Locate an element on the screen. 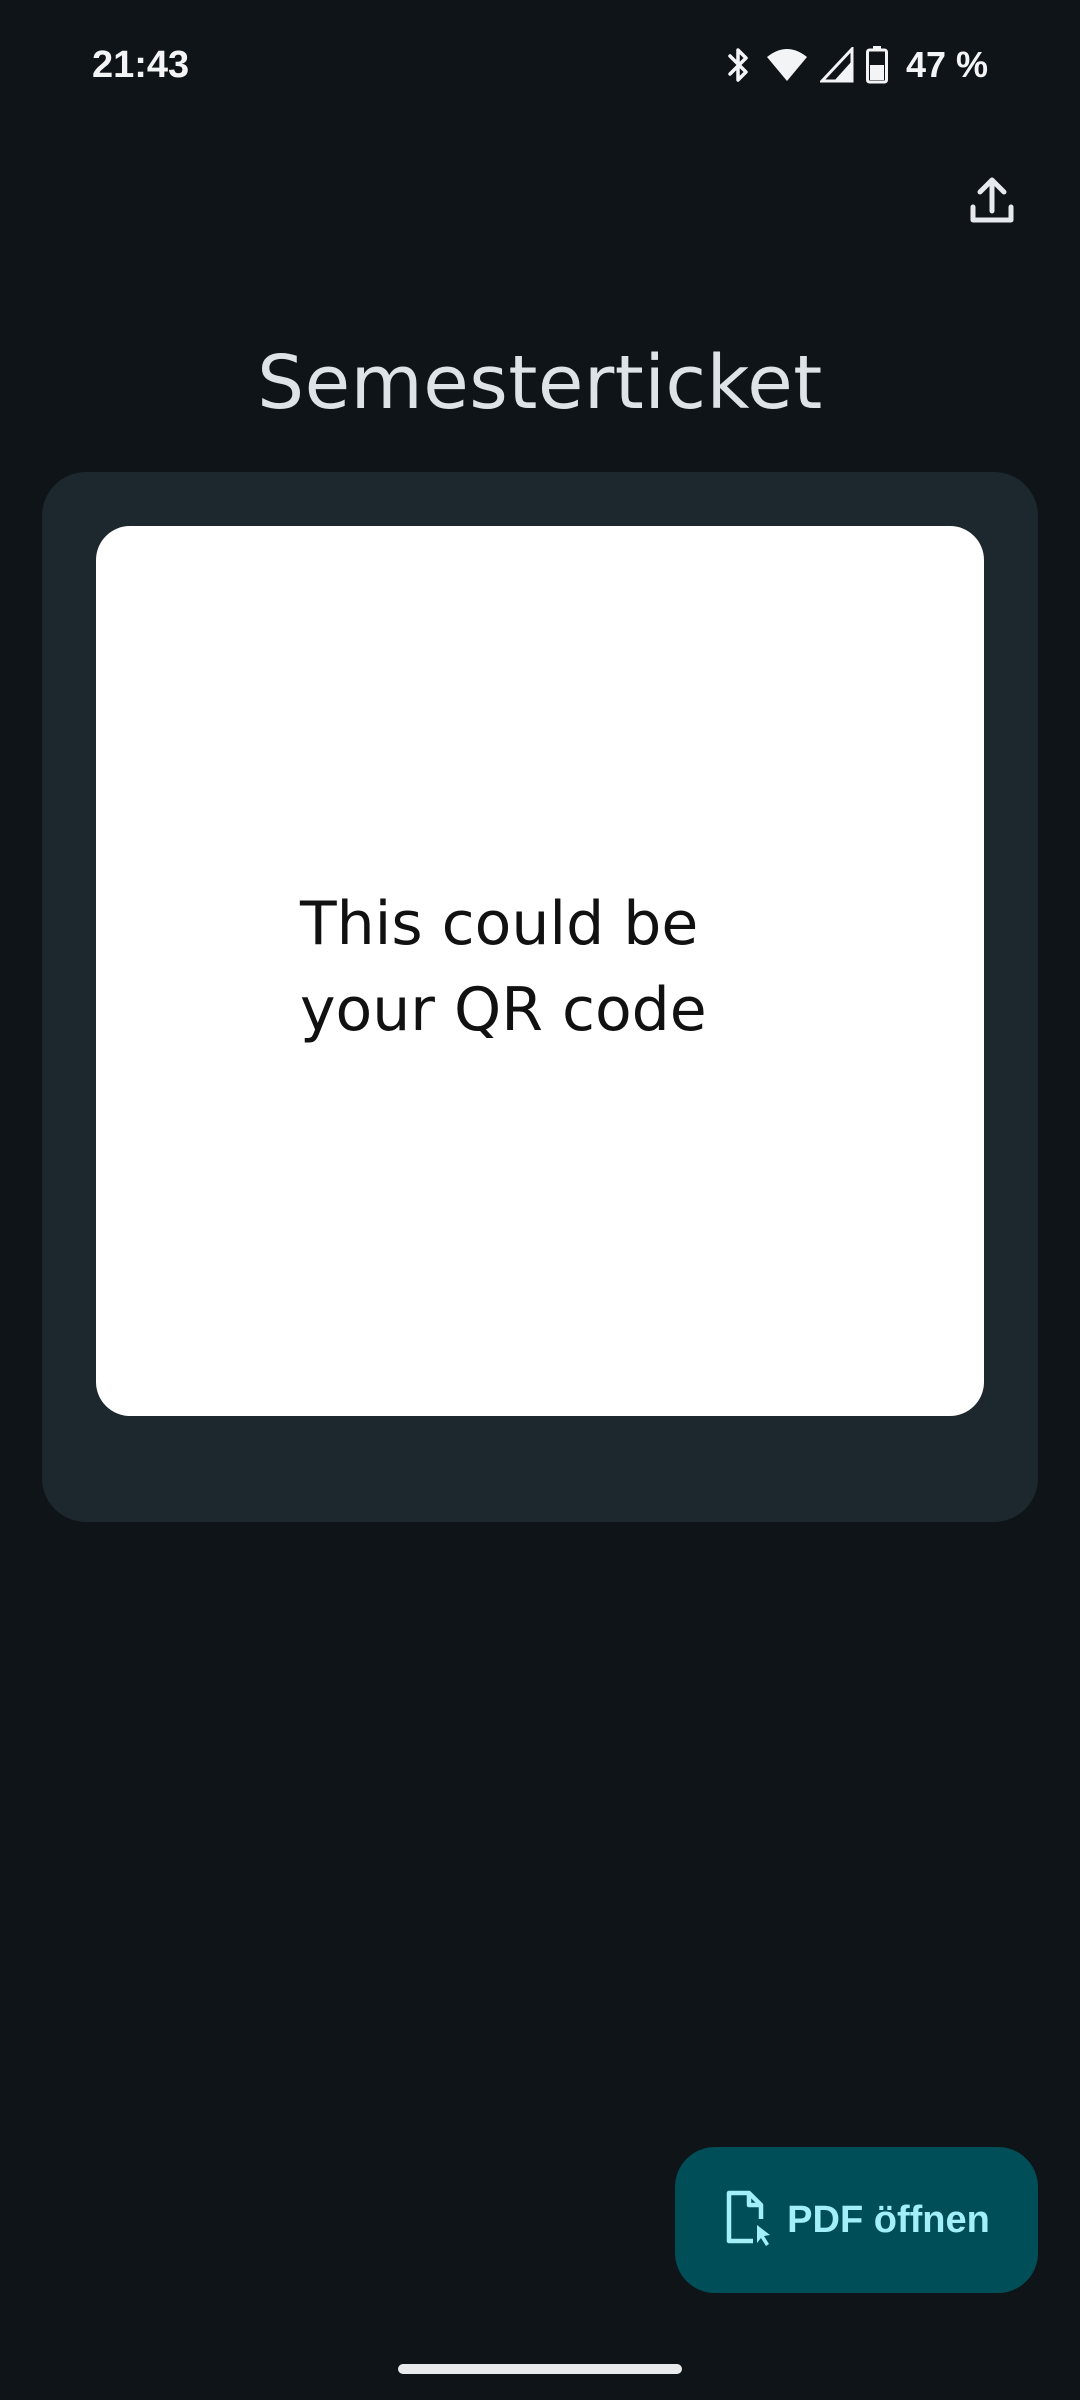  gesture-nav-handle is located at coordinates (540, 2369).